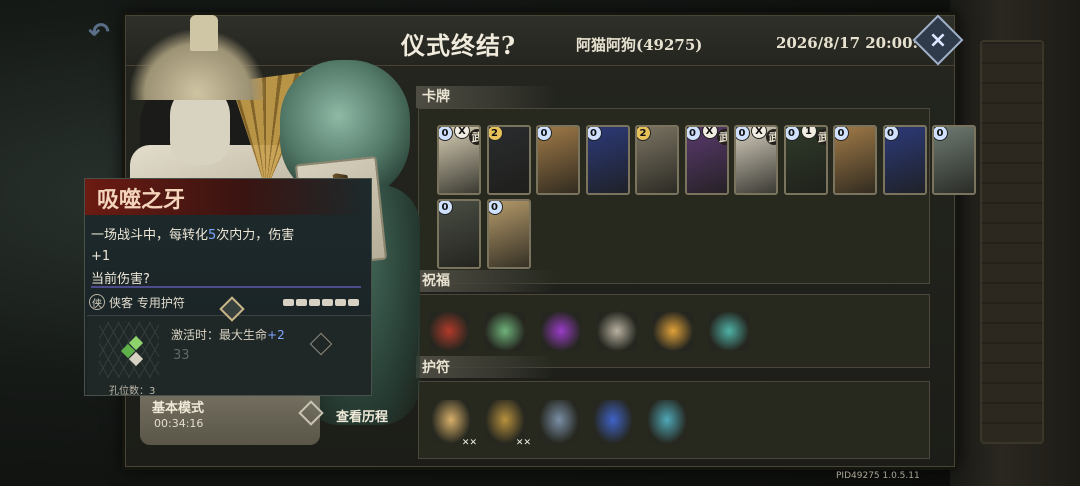  I want to click on desc-part2: 次内力，伤害, so click(255, 235).